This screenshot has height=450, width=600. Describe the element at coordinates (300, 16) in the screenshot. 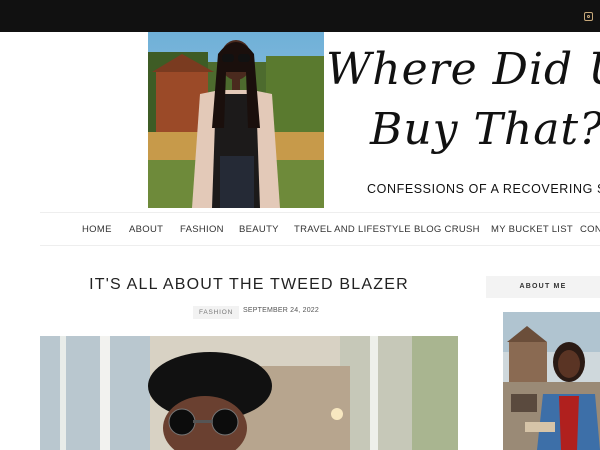

I see `top-bar` at that location.